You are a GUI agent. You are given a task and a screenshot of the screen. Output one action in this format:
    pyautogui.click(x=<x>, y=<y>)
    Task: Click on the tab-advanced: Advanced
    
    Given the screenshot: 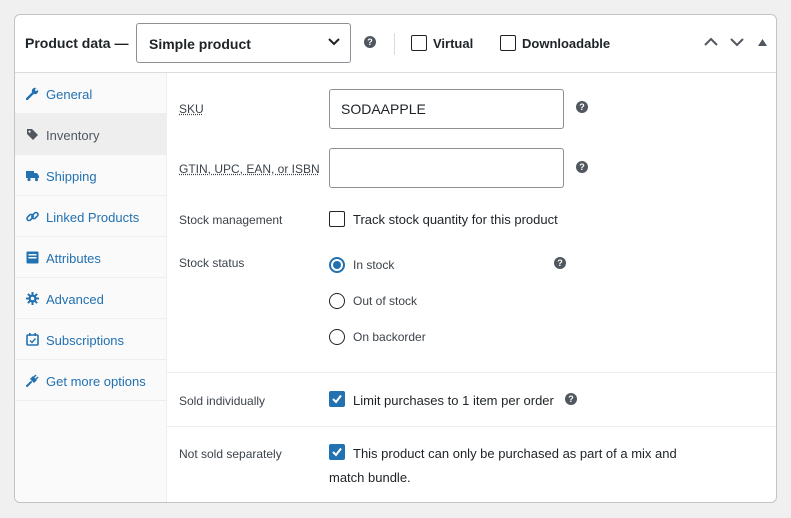 What is the action you would take?
    pyautogui.click(x=91, y=298)
    